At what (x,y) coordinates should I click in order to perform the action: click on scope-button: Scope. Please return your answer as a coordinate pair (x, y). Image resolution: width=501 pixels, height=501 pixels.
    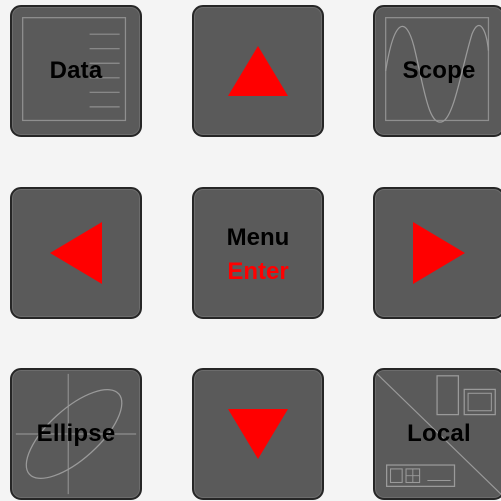
    Looking at the image, I should click on (437, 71).